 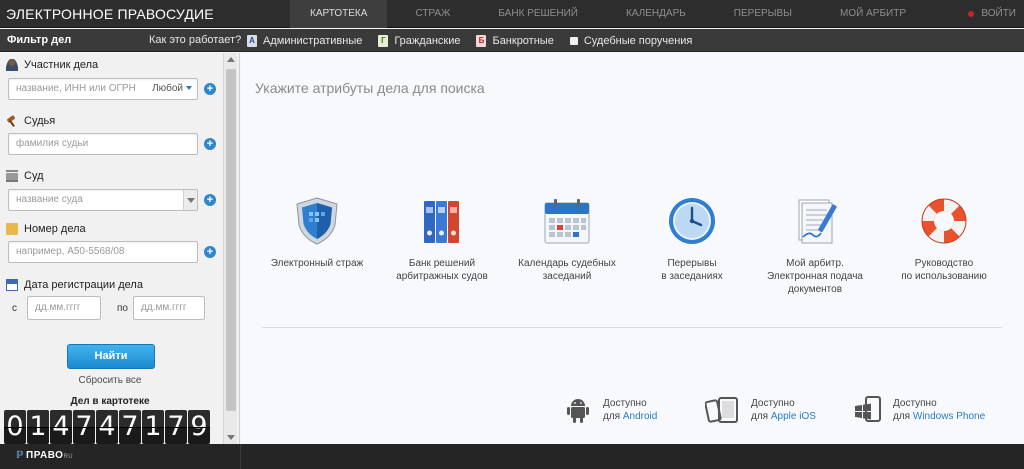 I want to click on participant-input: название, ИНН или ОГРН Любой, so click(x=103, y=89).